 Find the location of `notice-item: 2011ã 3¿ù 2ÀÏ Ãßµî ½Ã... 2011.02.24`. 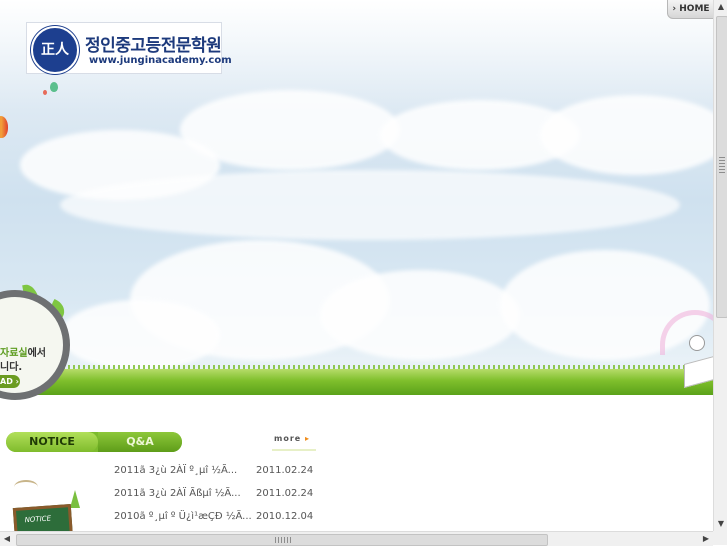

notice-item: 2011ã 3¿ù 2ÀÏ Ãßµî ½Ã... 2011.02.24 is located at coordinates (229, 496).